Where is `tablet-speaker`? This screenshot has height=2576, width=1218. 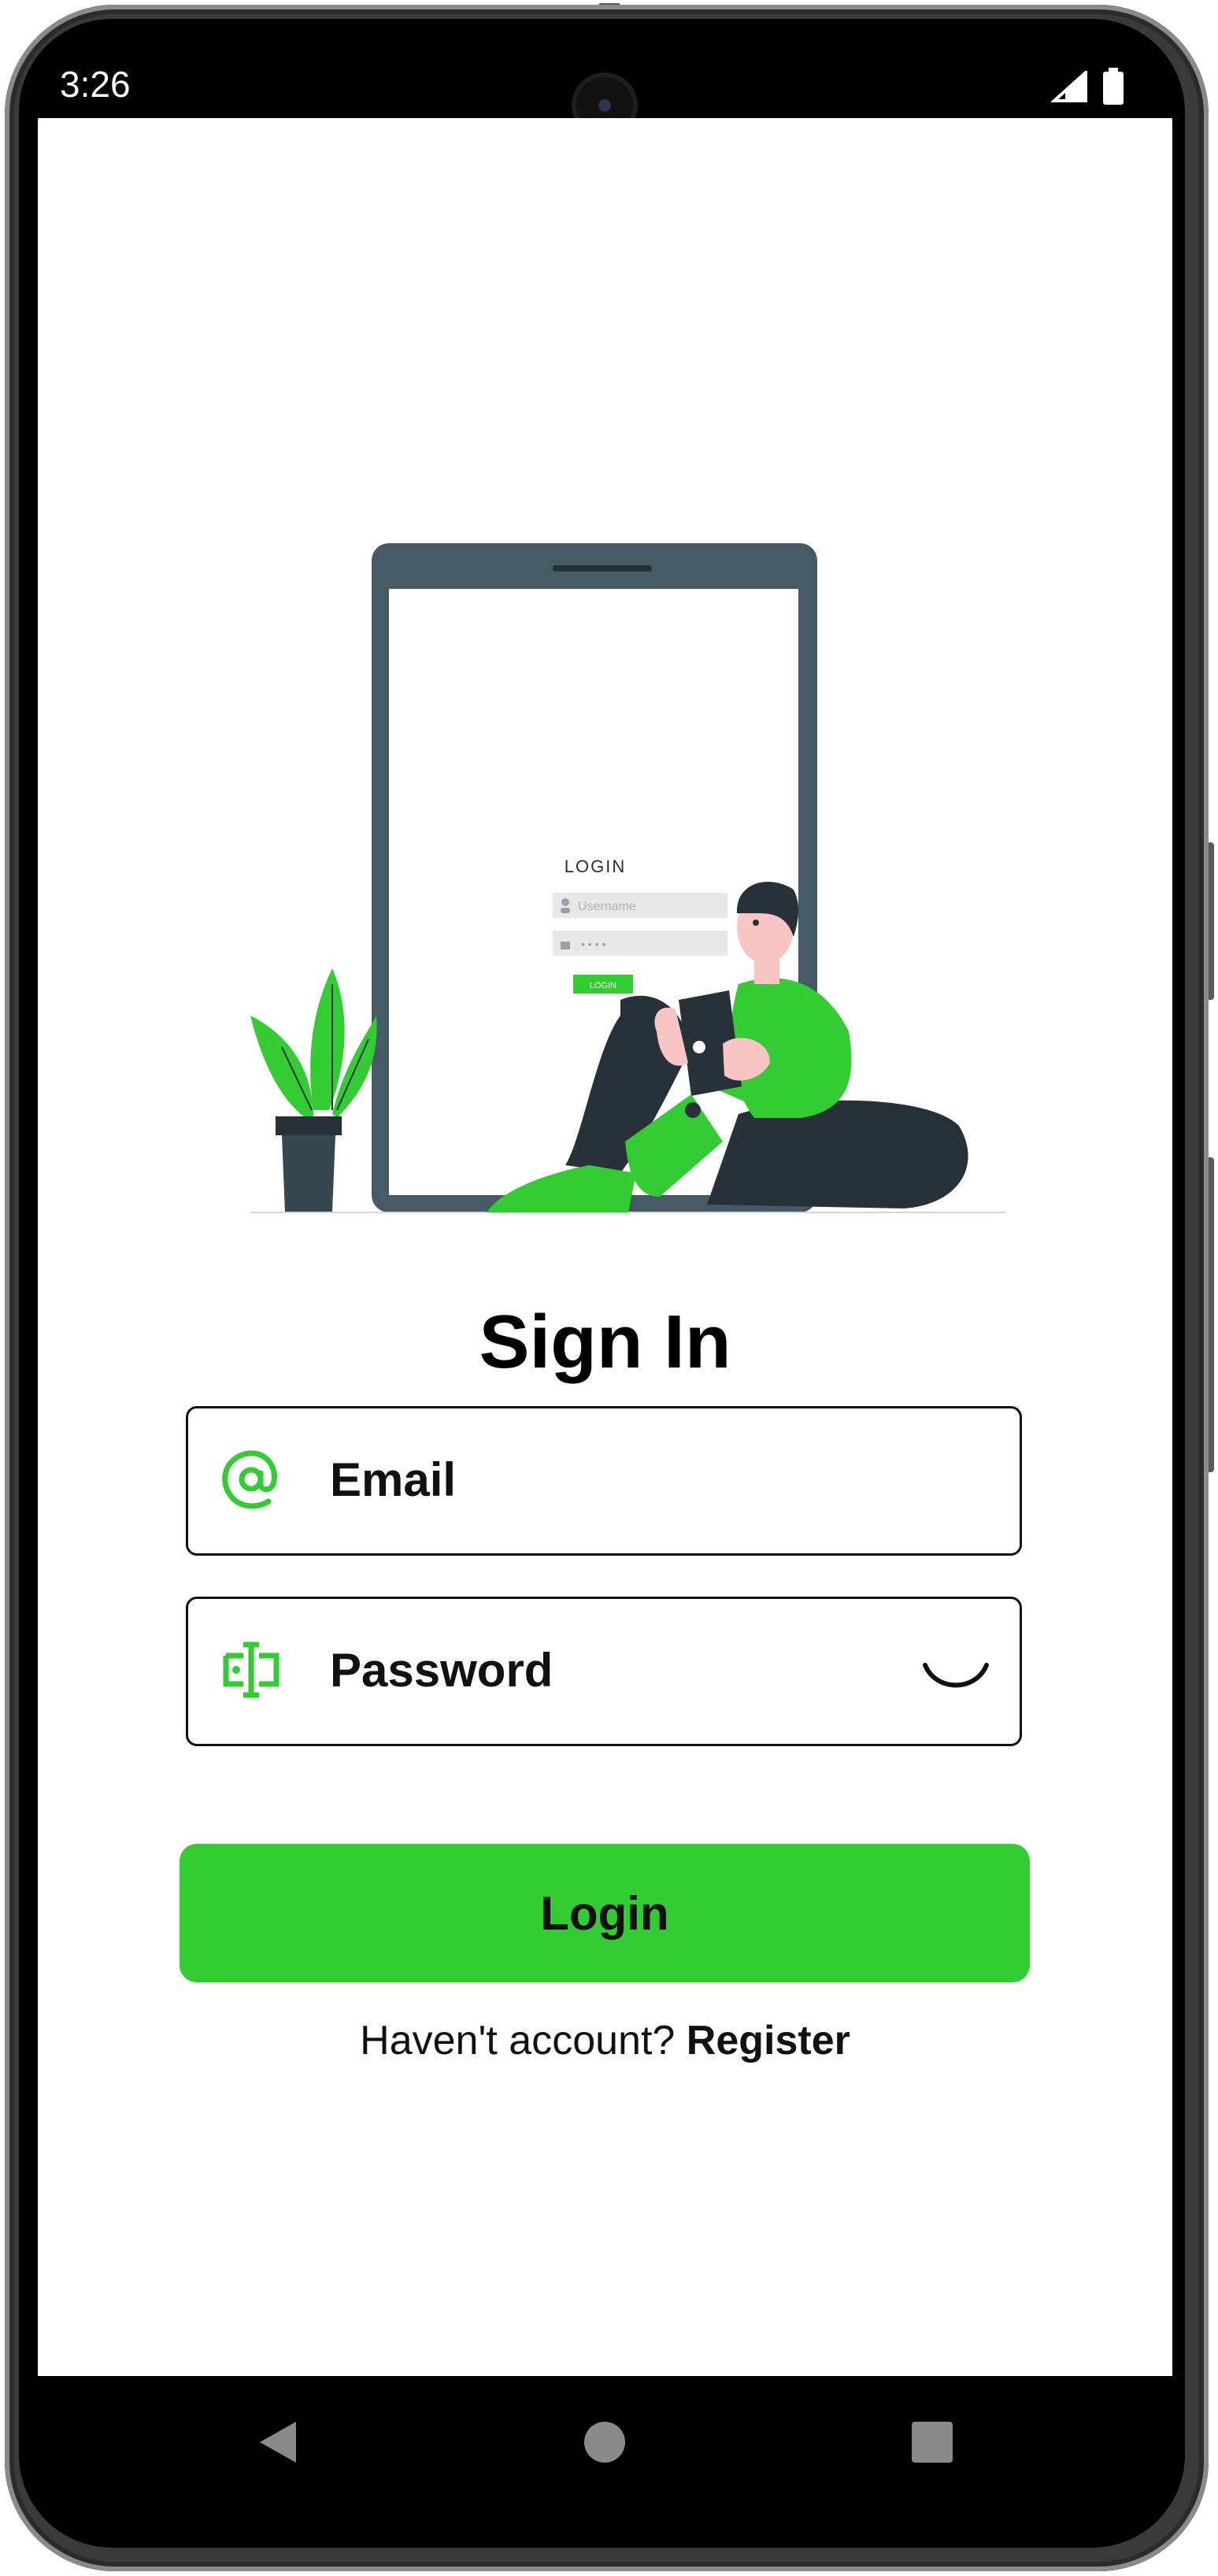 tablet-speaker is located at coordinates (602, 568).